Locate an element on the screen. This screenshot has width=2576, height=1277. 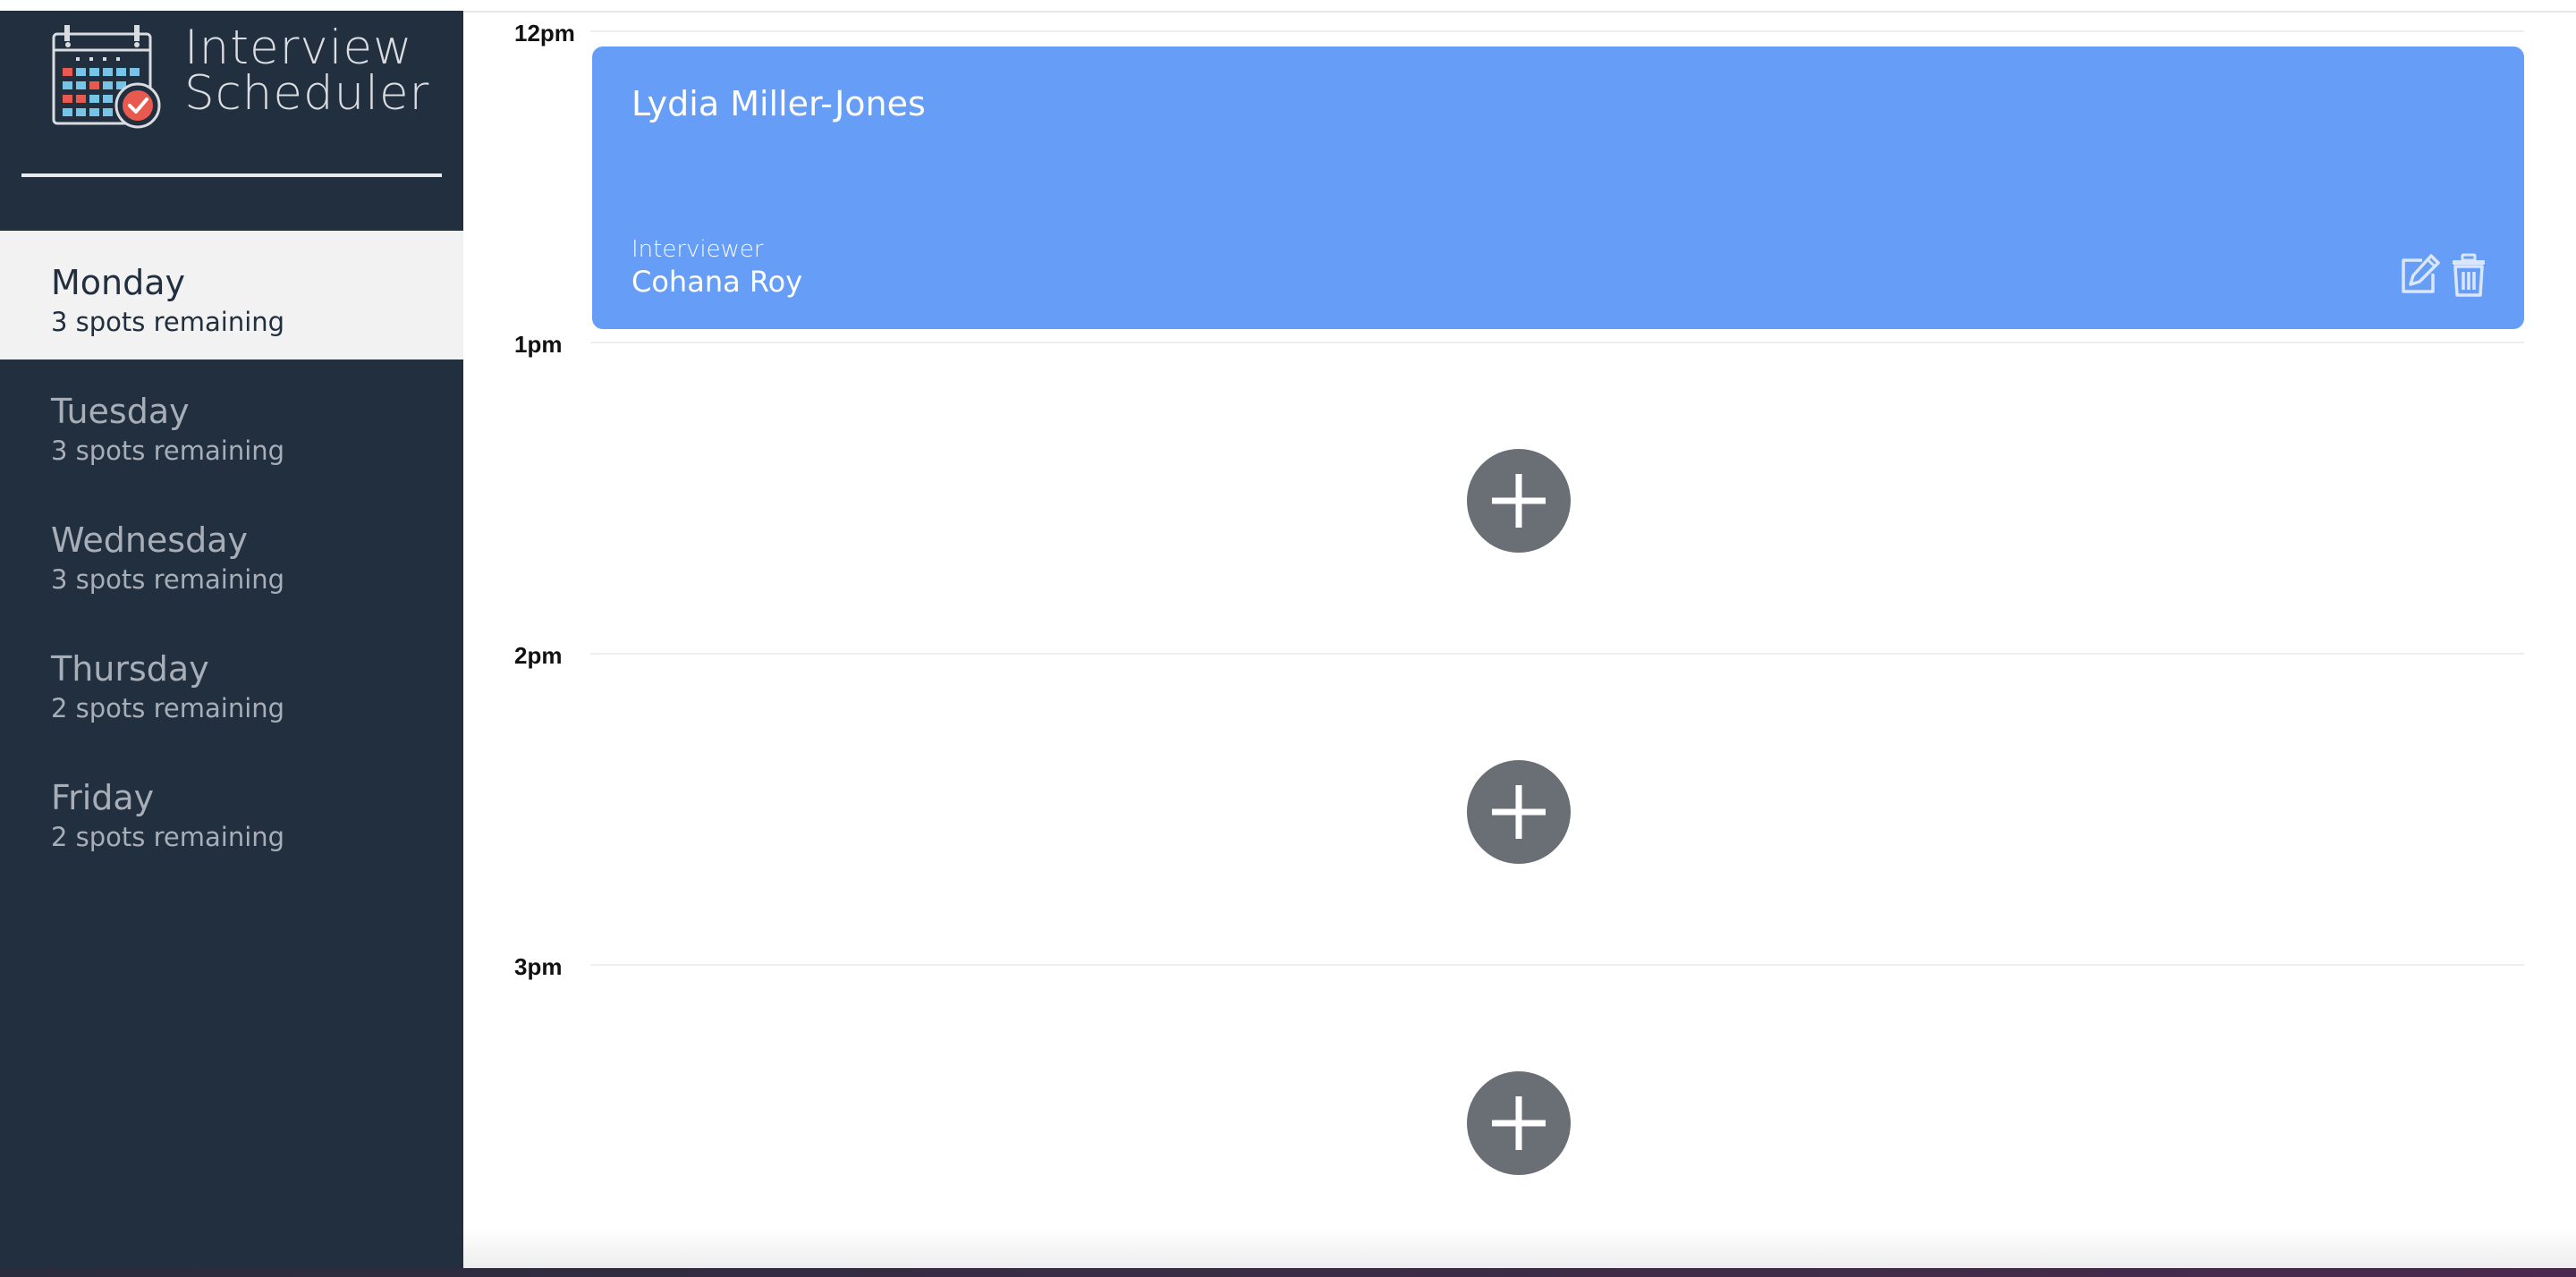
day-item-monday: Monday 3 spots remaining is located at coordinates (231, 295).